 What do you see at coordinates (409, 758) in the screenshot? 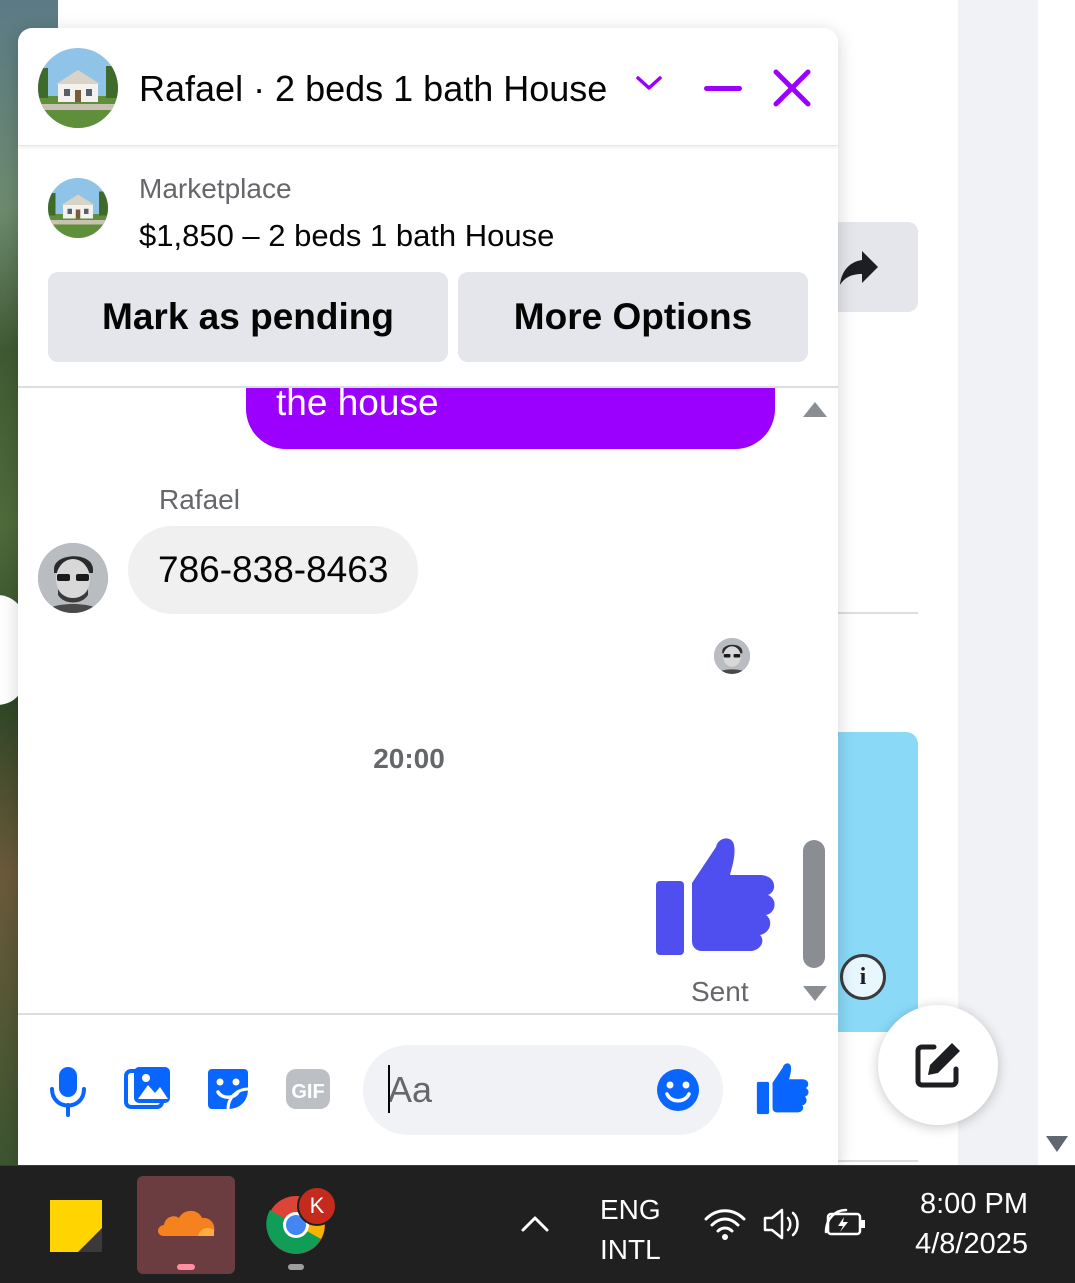
I see `timestamp-separator: 20:00` at bounding box center [409, 758].